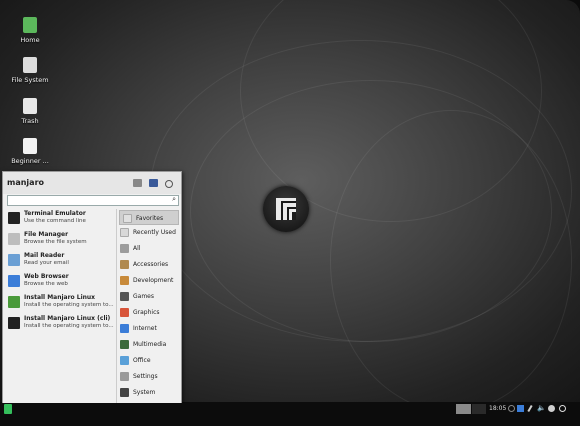  Describe the element at coordinates (26, 182) in the screenshot. I see `menu-username: manjaro` at that location.